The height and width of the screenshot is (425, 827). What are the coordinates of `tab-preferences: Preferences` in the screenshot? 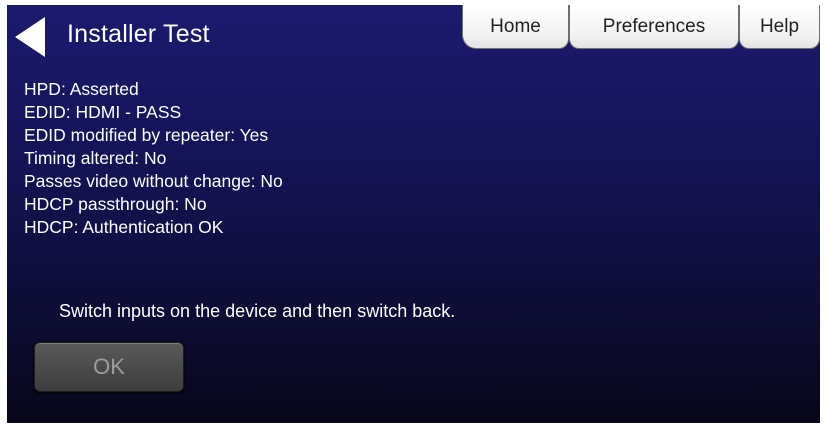 It's located at (654, 27).